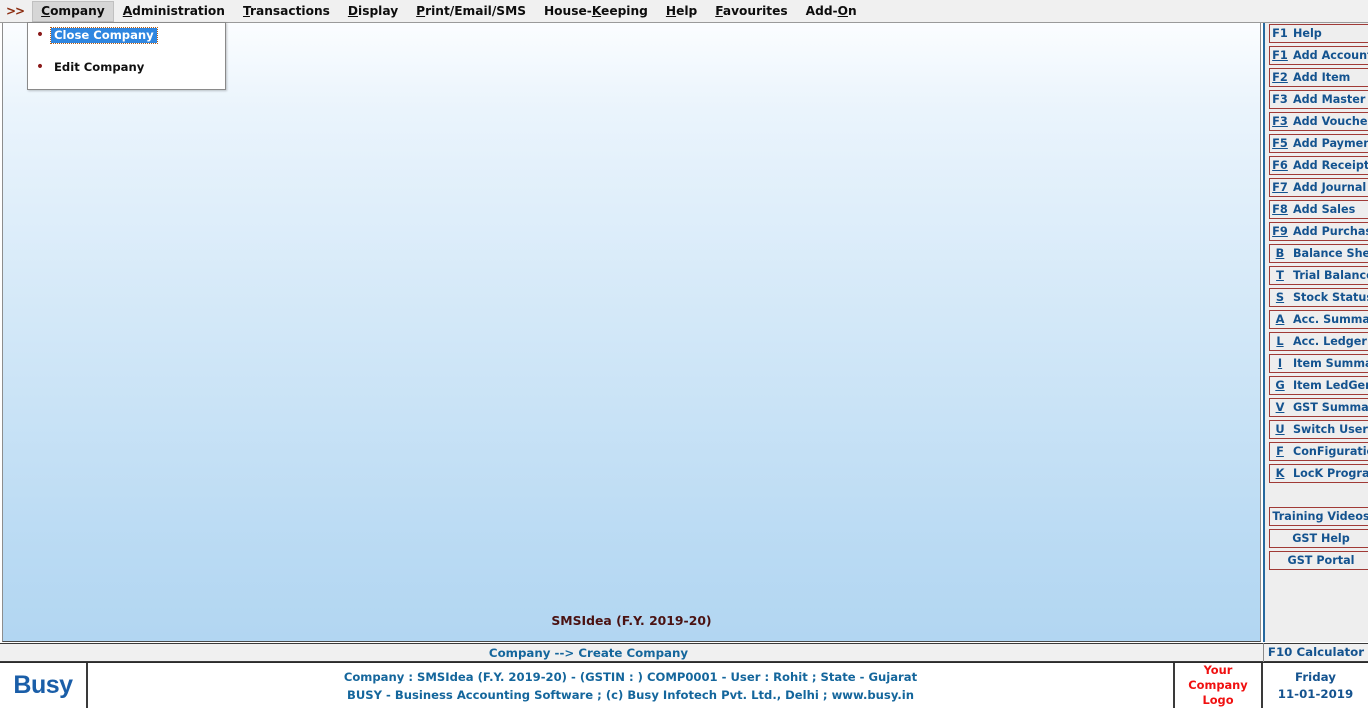 This screenshot has width=1368, height=708. I want to click on company-logo-line-3: Logo, so click(1218, 700).